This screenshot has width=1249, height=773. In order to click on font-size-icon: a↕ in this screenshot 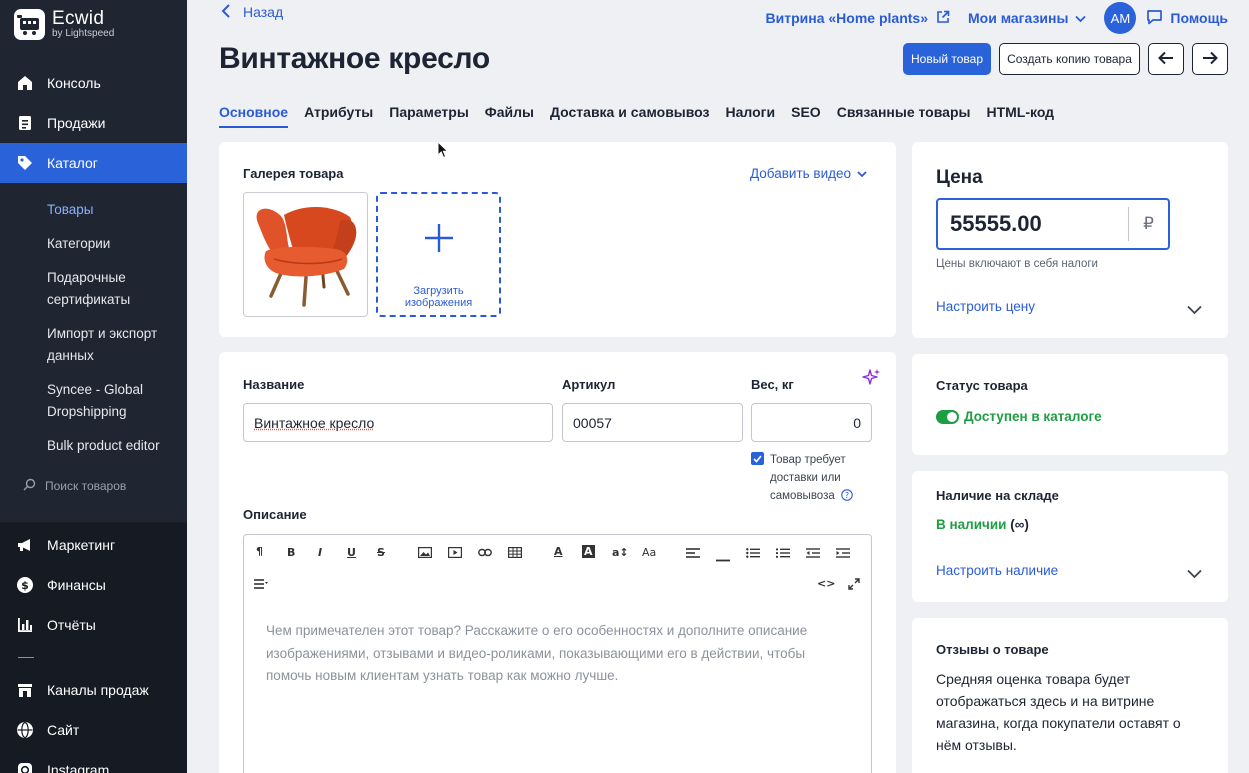, I will do `click(620, 552)`.